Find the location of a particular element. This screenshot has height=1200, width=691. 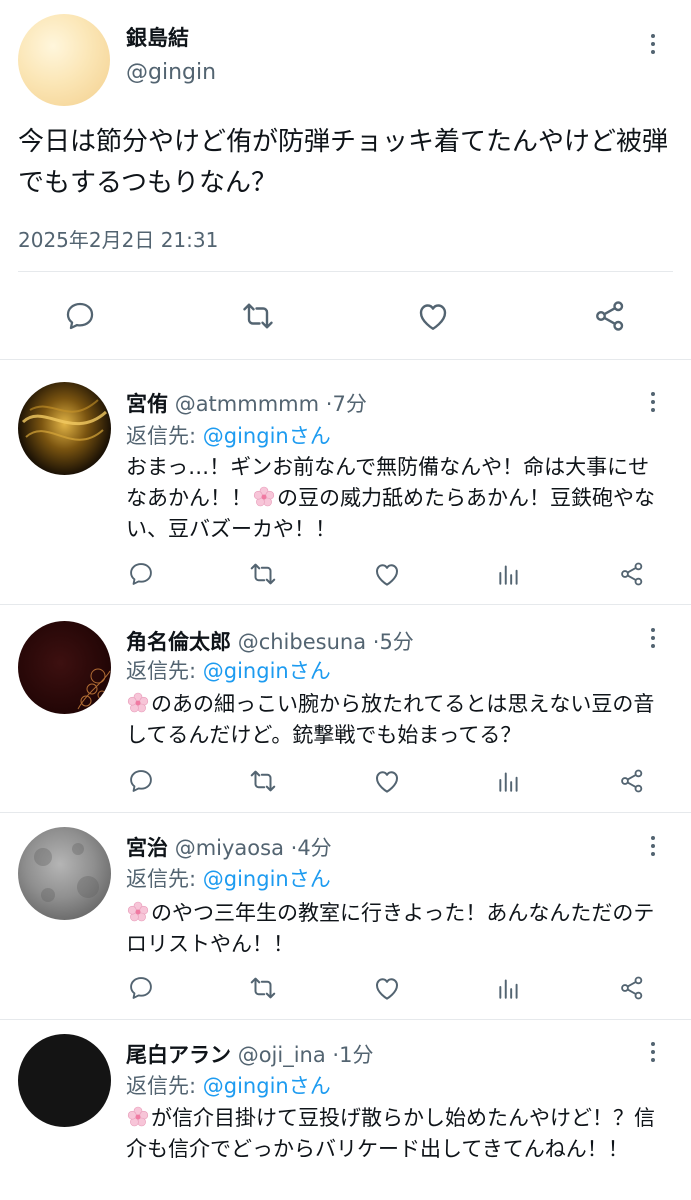

tweet-actions is located at coordinates (345, 316).